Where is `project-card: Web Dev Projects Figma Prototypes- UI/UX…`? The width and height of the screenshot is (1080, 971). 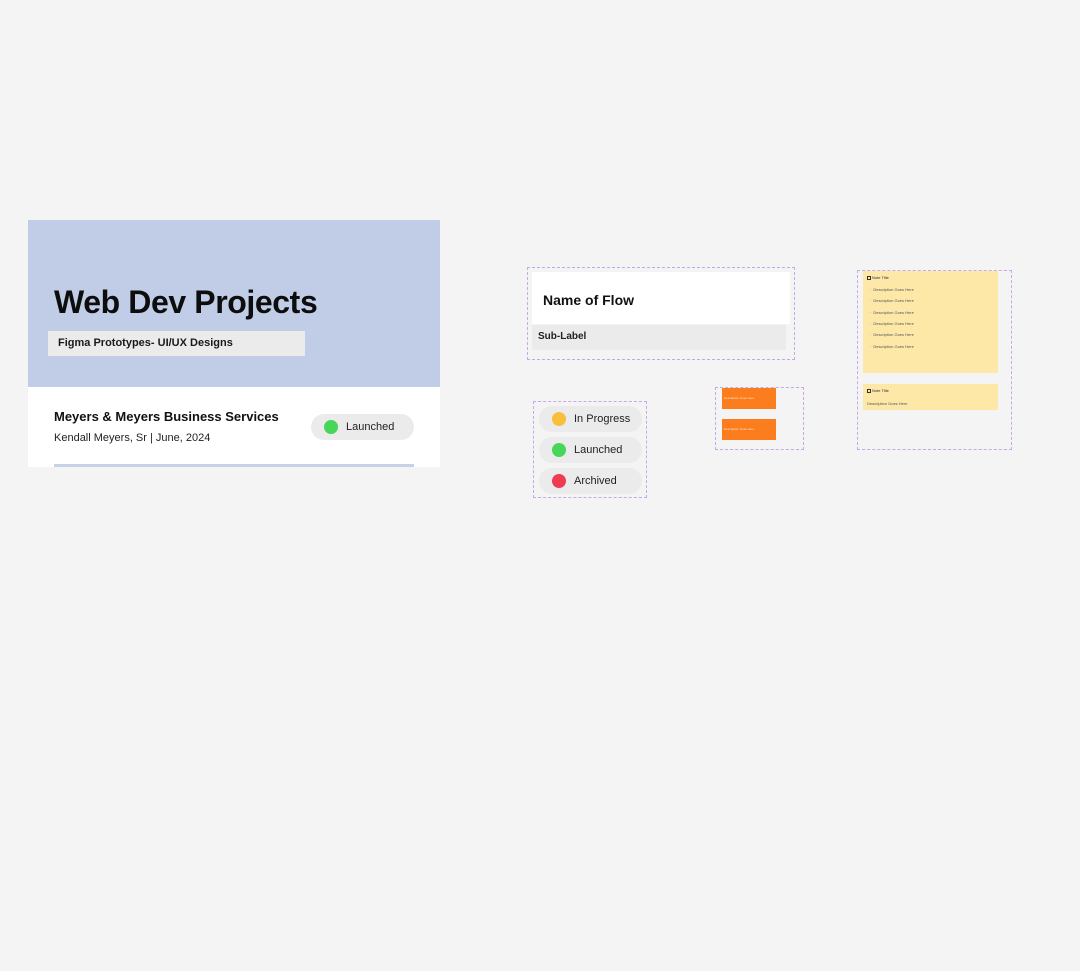
project-card: Web Dev Projects Figma Prototypes- UI/UX… is located at coordinates (234, 343).